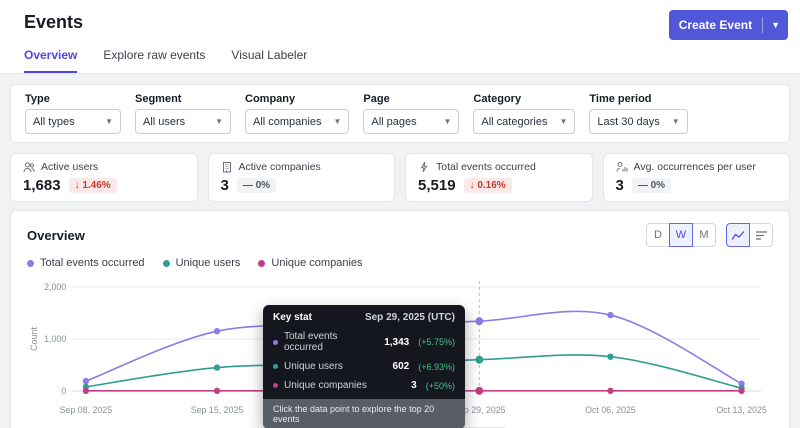  I want to click on legend-item-unique-companies: Unique companies, so click(310, 263).